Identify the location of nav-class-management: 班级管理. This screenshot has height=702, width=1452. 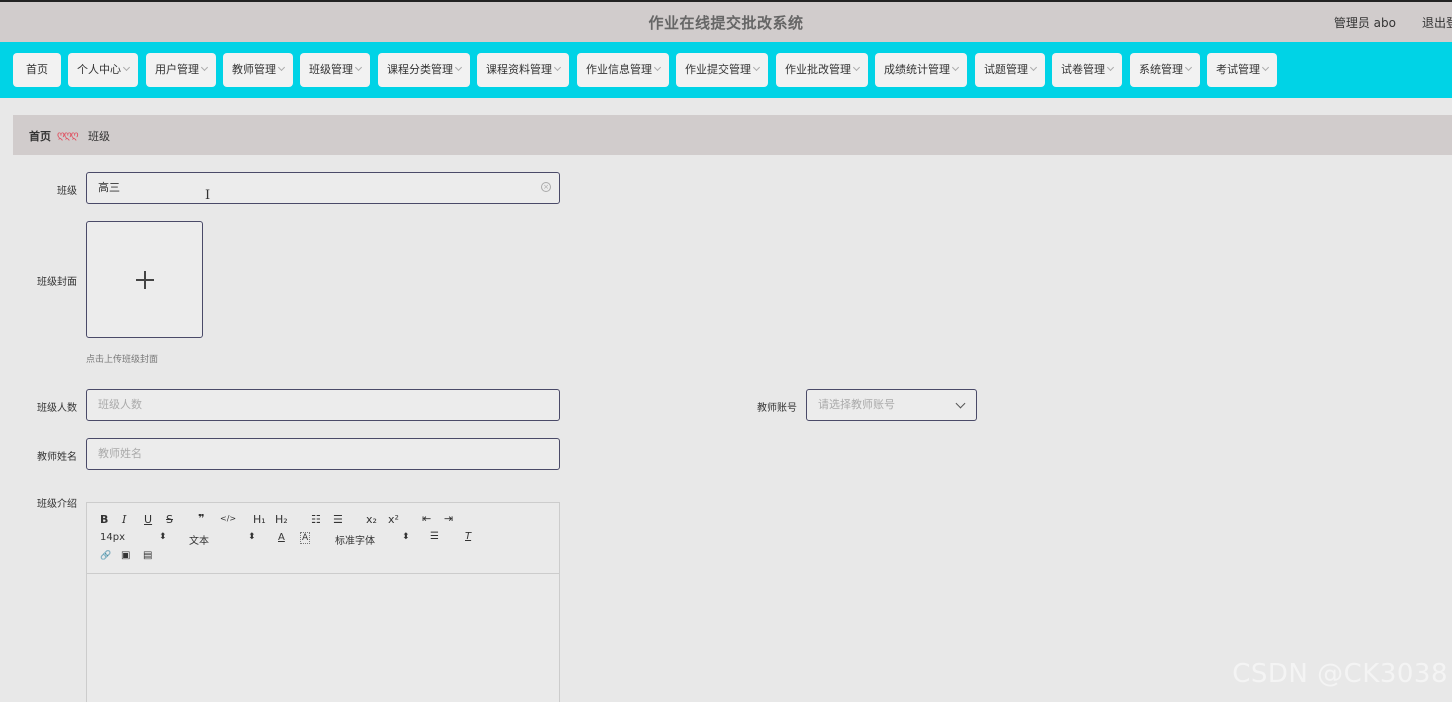
(335, 70).